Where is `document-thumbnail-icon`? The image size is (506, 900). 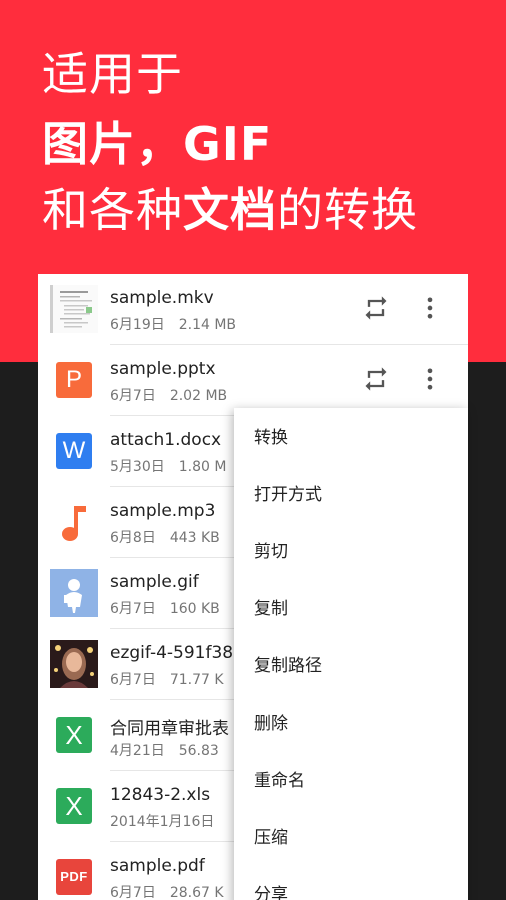 document-thumbnail-icon is located at coordinates (74, 309).